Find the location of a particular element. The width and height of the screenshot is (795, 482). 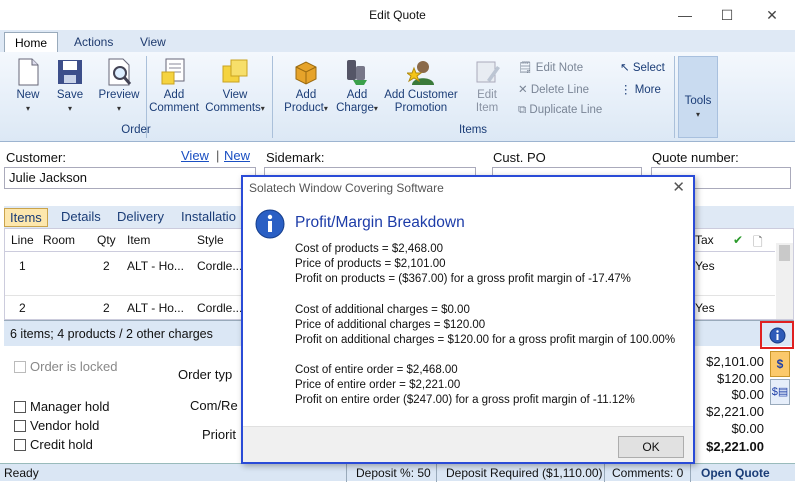

save-button: Save ▾ is located at coordinates (70, 86).